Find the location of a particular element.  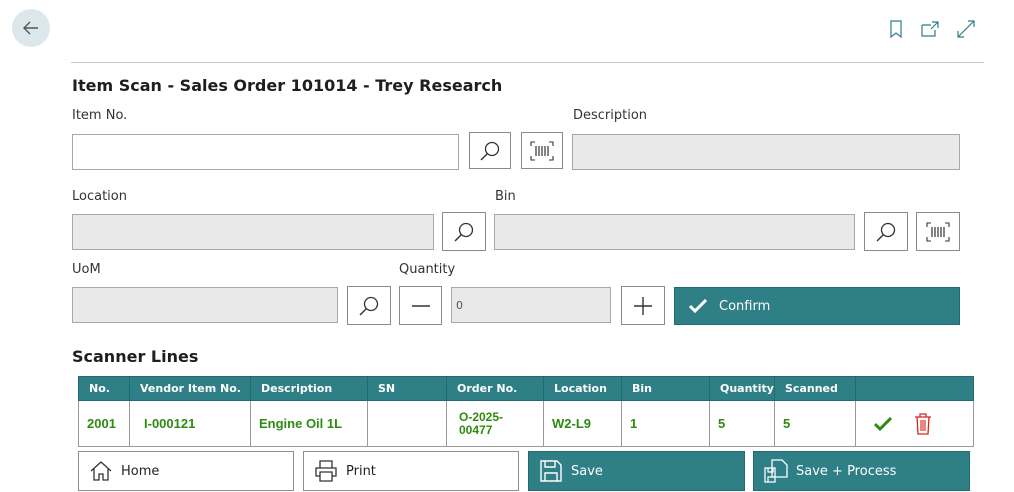

print-button: Print is located at coordinates (411, 471).